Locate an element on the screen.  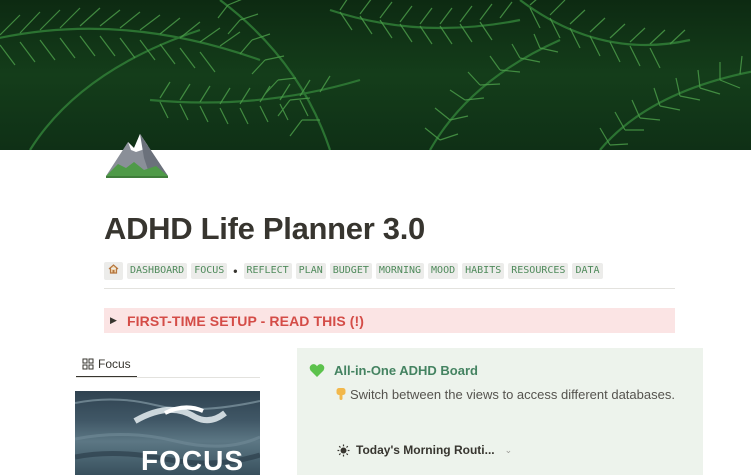
nav-link-plan: PLAN is located at coordinates (310, 271).